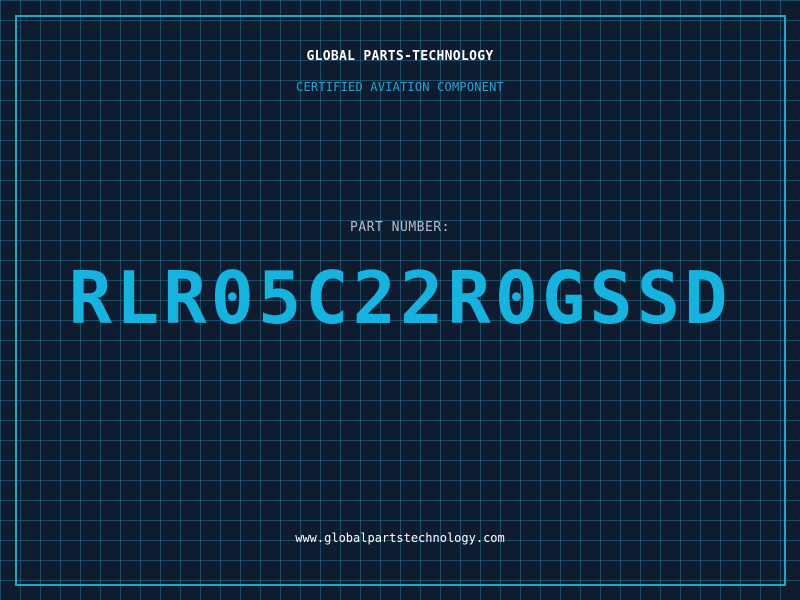 This screenshot has height=600, width=800. What do you see at coordinates (400, 87) in the screenshot?
I see `certification-tagline: CERTIFIED AVIATION COMPONENT` at bounding box center [400, 87].